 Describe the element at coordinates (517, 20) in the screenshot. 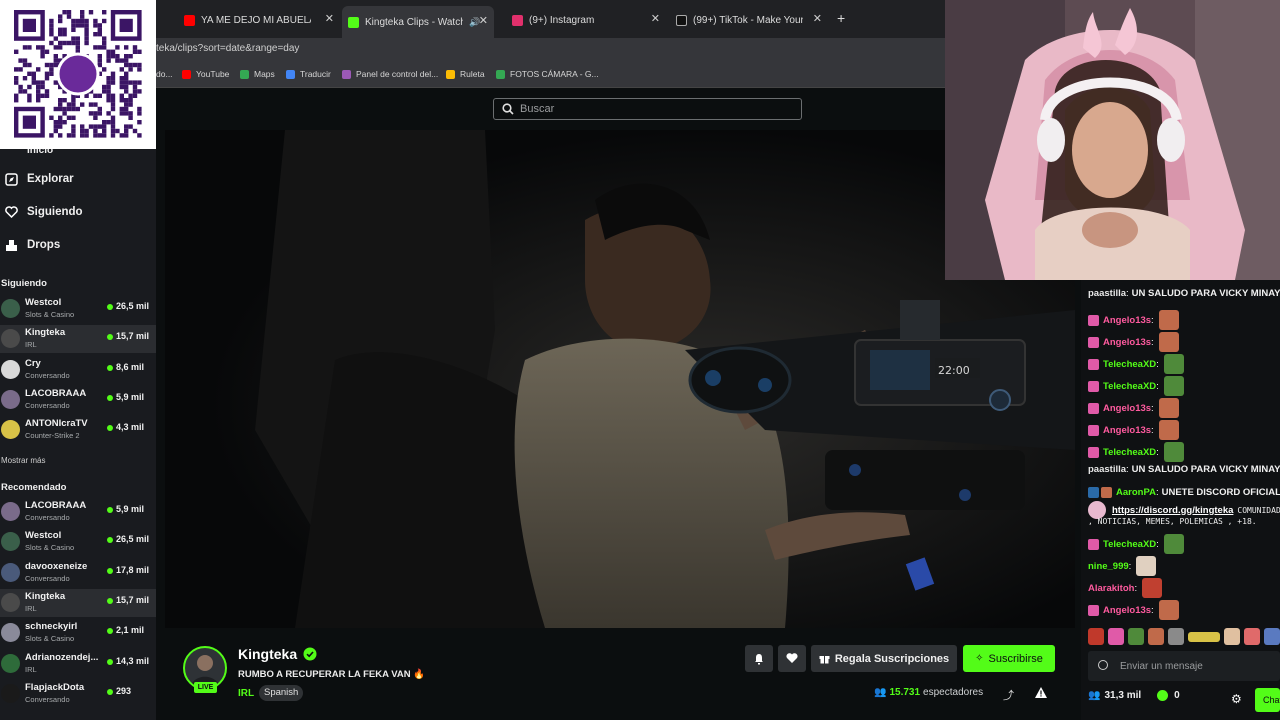

I see `instagram-icon` at that location.